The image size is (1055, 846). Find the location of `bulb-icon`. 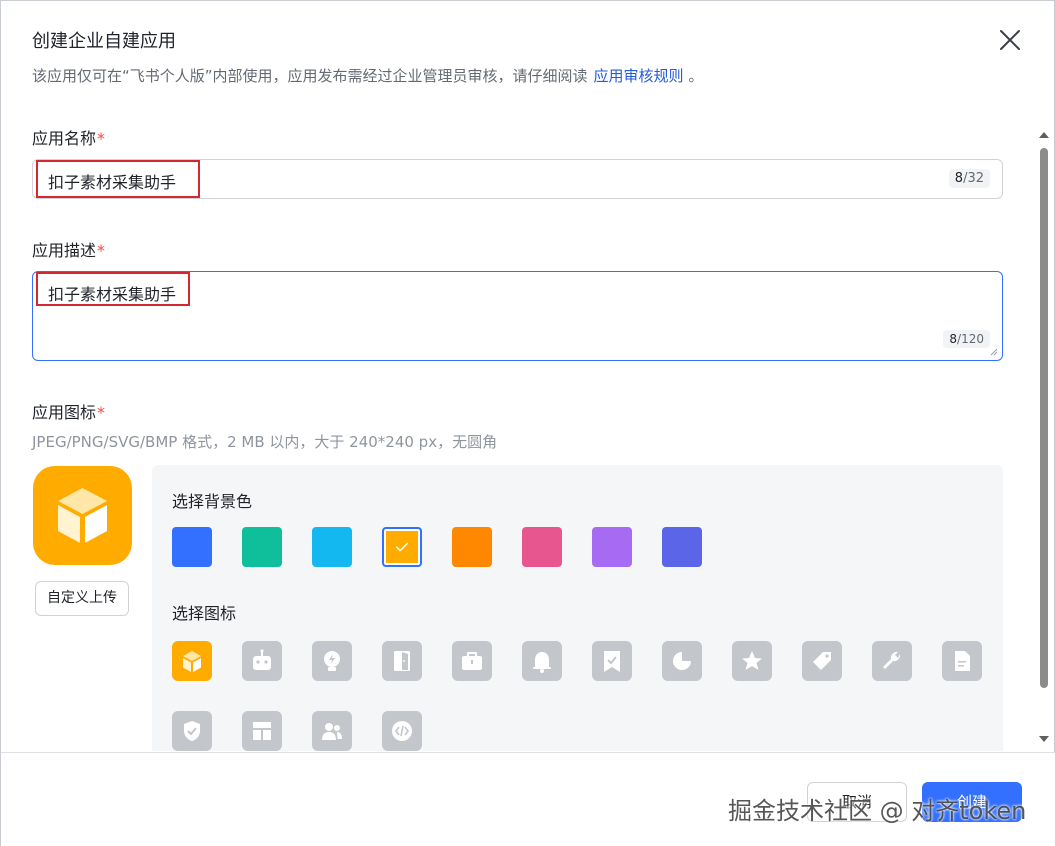

bulb-icon is located at coordinates (332, 661).